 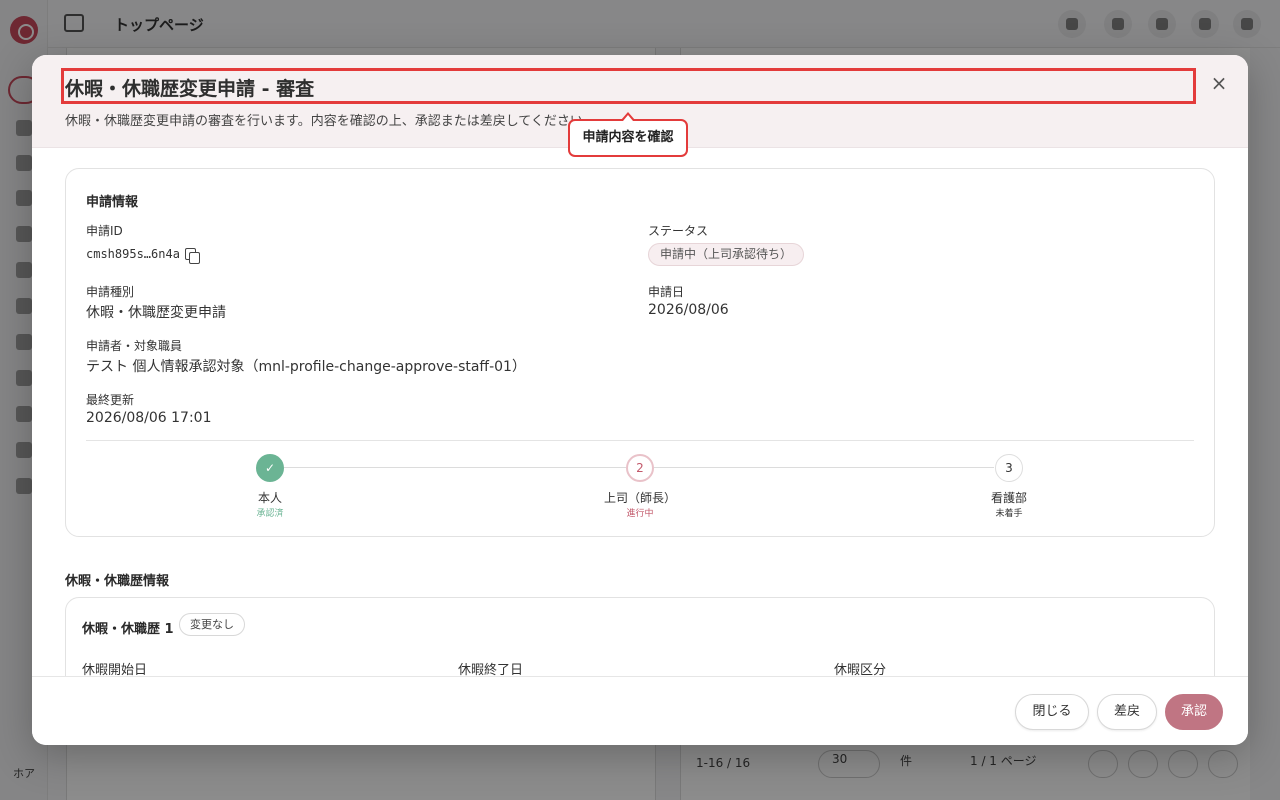 What do you see at coordinates (133, 254) in the screenshot?
I see `application-id-value: cmsh895s…6n4a` at bounding box center [133, 254].